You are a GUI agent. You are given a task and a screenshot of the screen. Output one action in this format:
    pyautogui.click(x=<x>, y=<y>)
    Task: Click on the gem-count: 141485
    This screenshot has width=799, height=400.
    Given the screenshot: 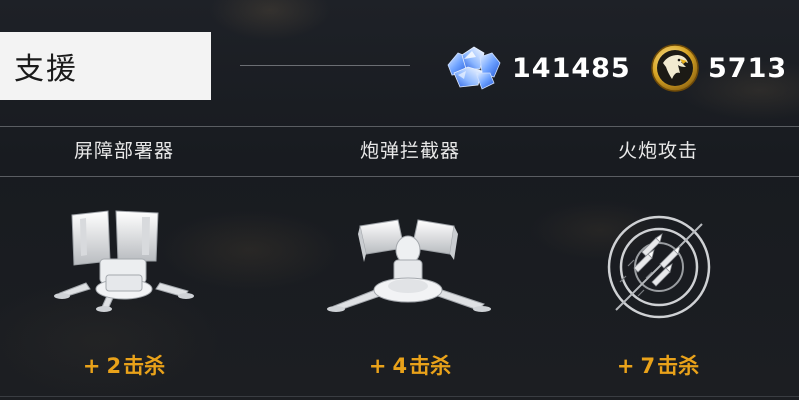 What is the action you would take?
    pyautogui.click(x=571, y=68)
    